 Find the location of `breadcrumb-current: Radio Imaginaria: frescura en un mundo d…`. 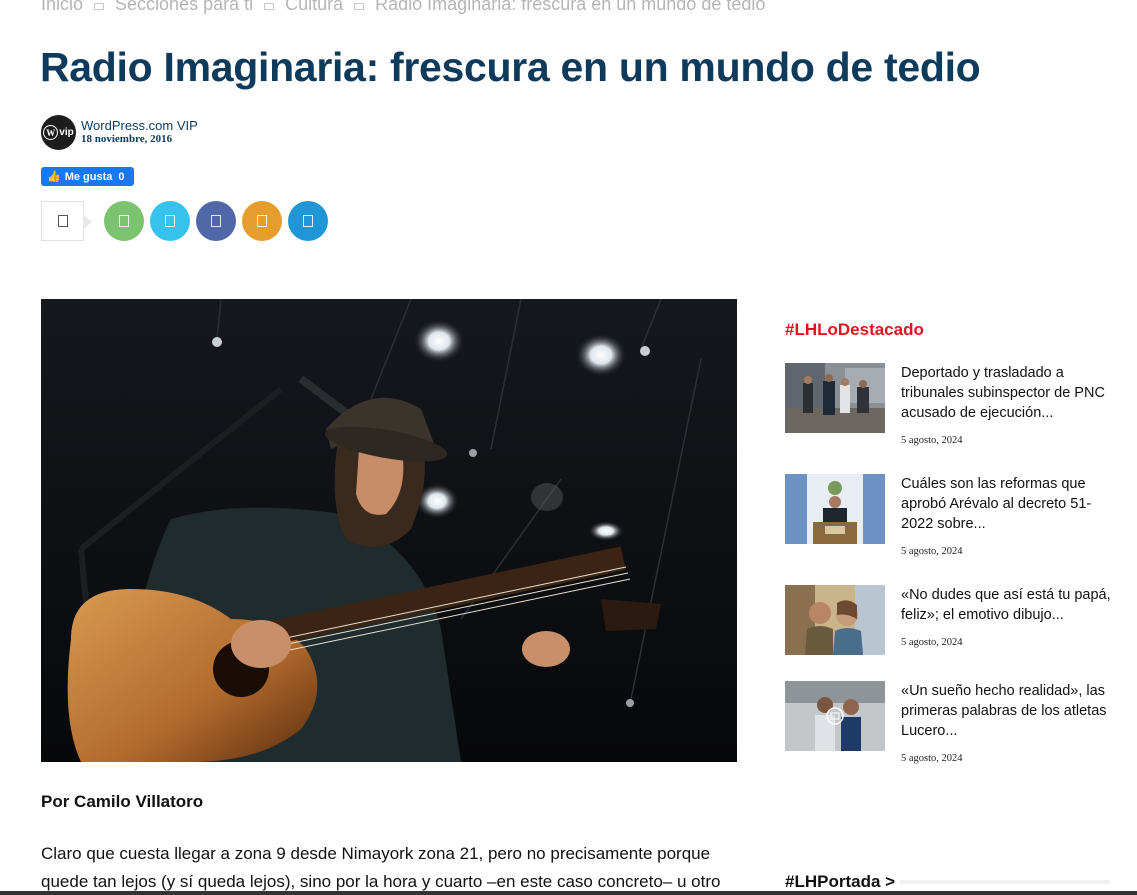

breadcrumb-current: Radio Imaginaria: frescura en un mundo d… is located at coordinates (570, 7).